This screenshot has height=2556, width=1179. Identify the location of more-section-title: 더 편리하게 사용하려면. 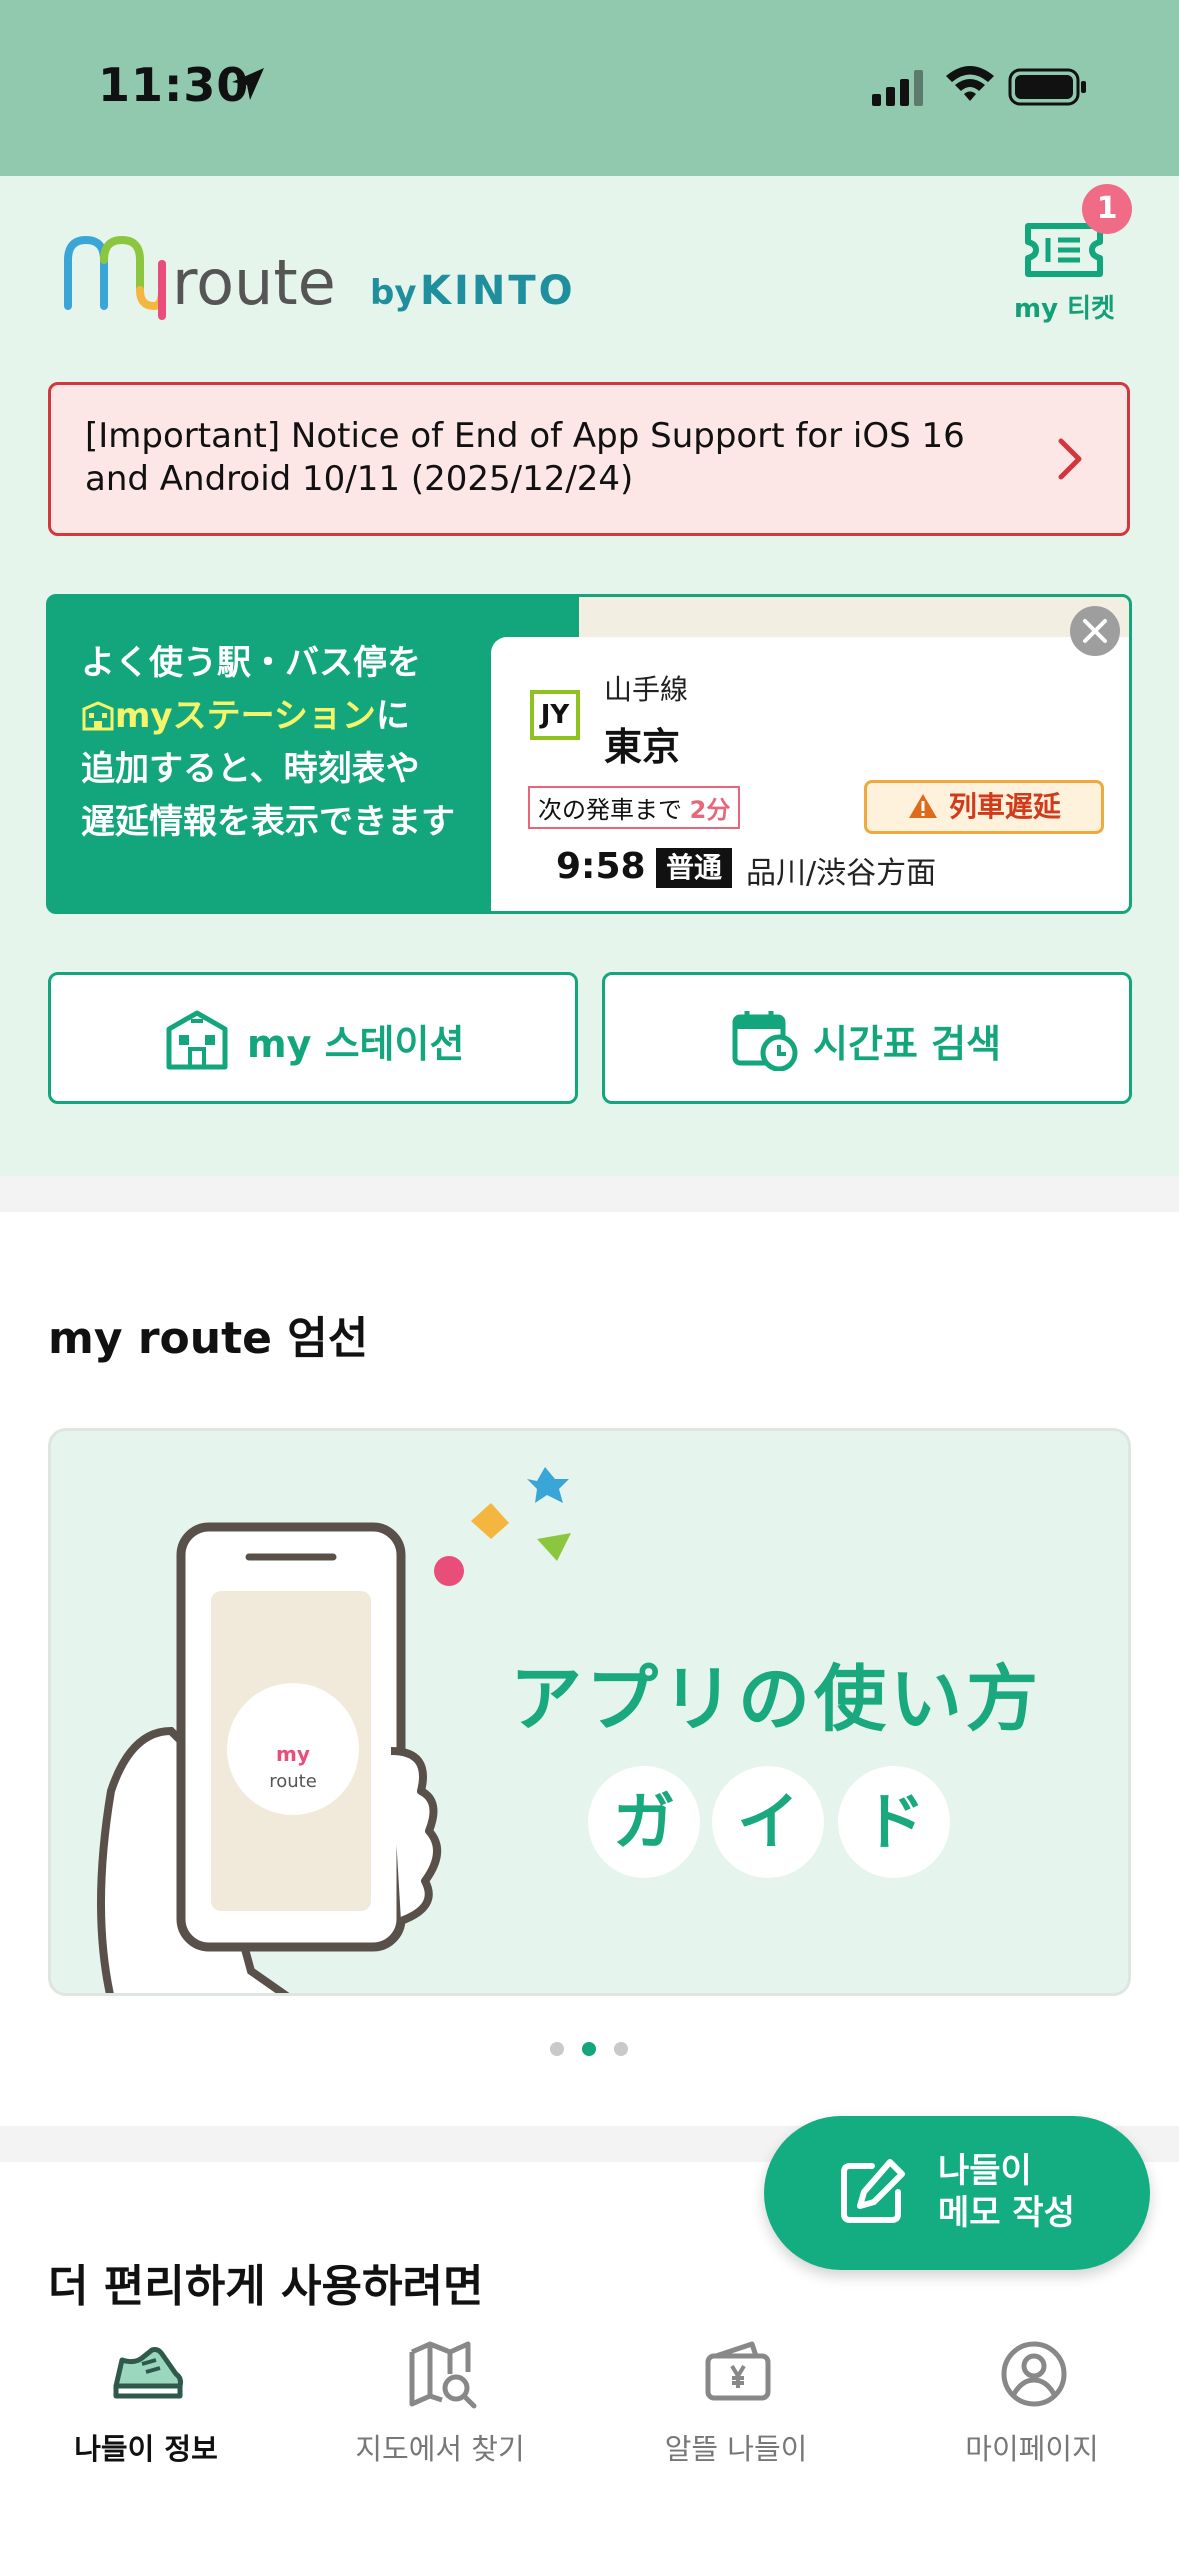
(266, 2286).